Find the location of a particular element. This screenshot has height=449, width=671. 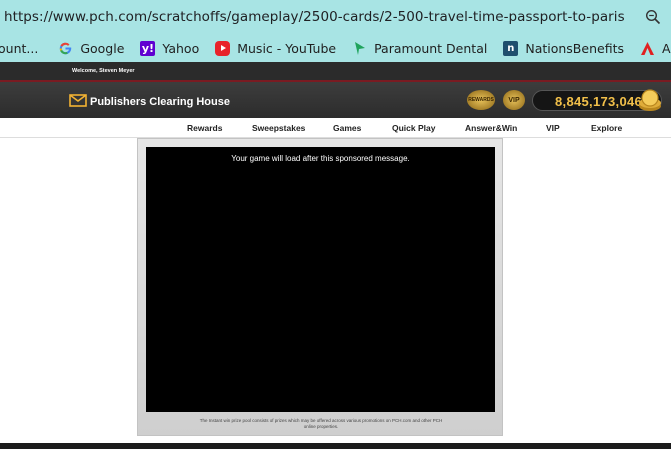

nationsbenefits-icon: n is located at coordinates (511, 48).